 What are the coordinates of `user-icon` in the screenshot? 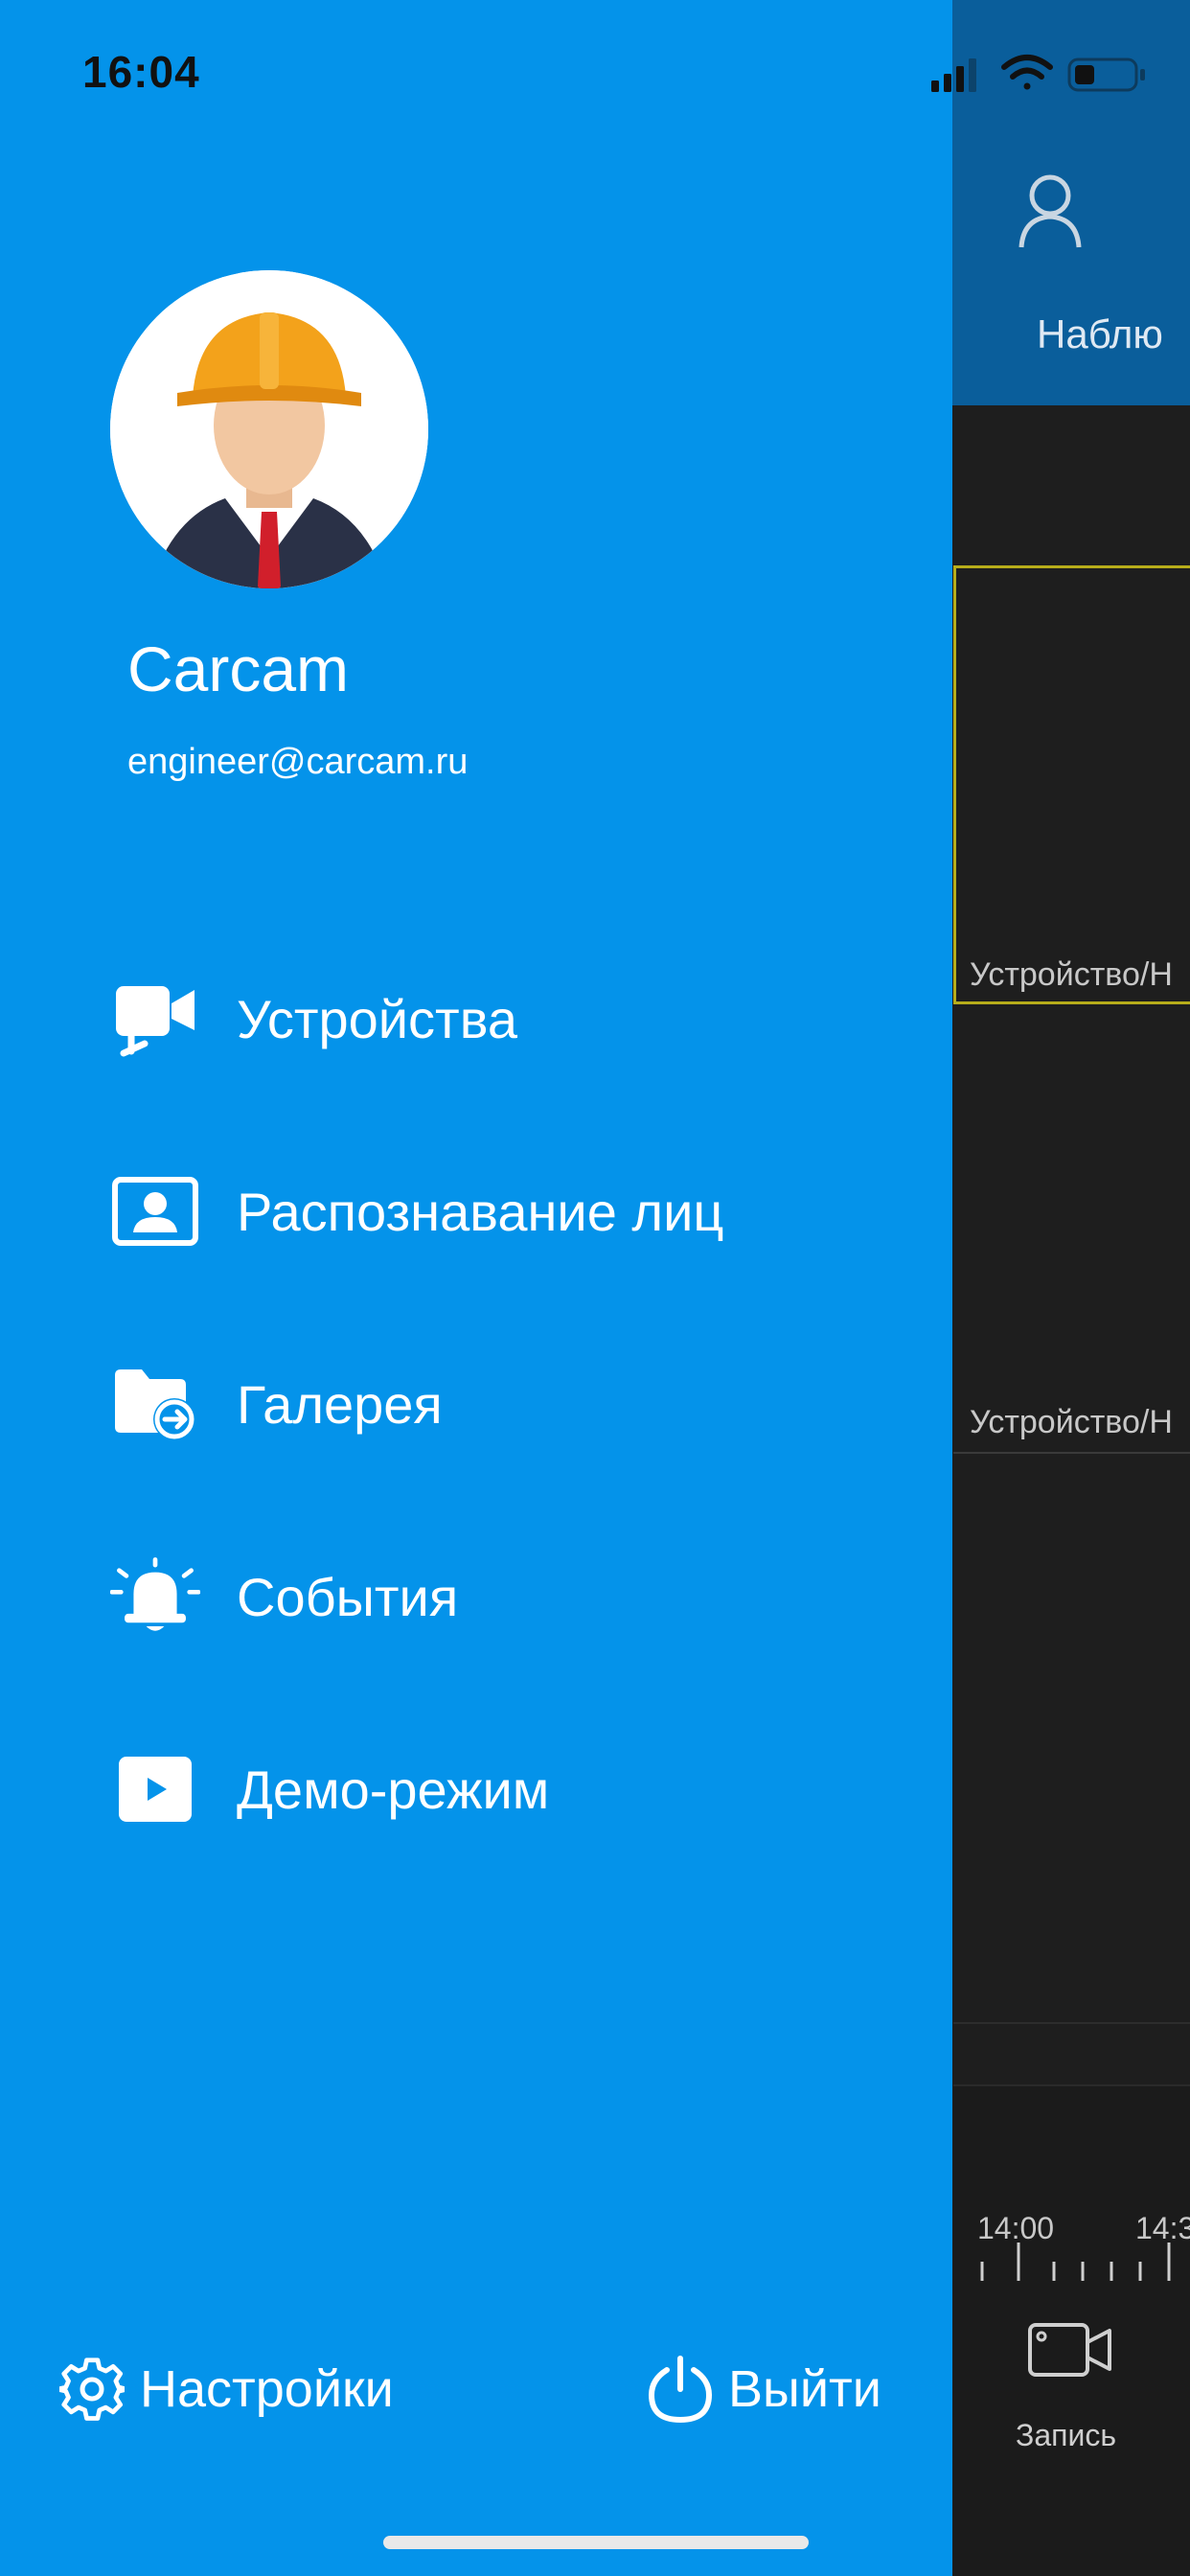 It's located at (1050, 210).